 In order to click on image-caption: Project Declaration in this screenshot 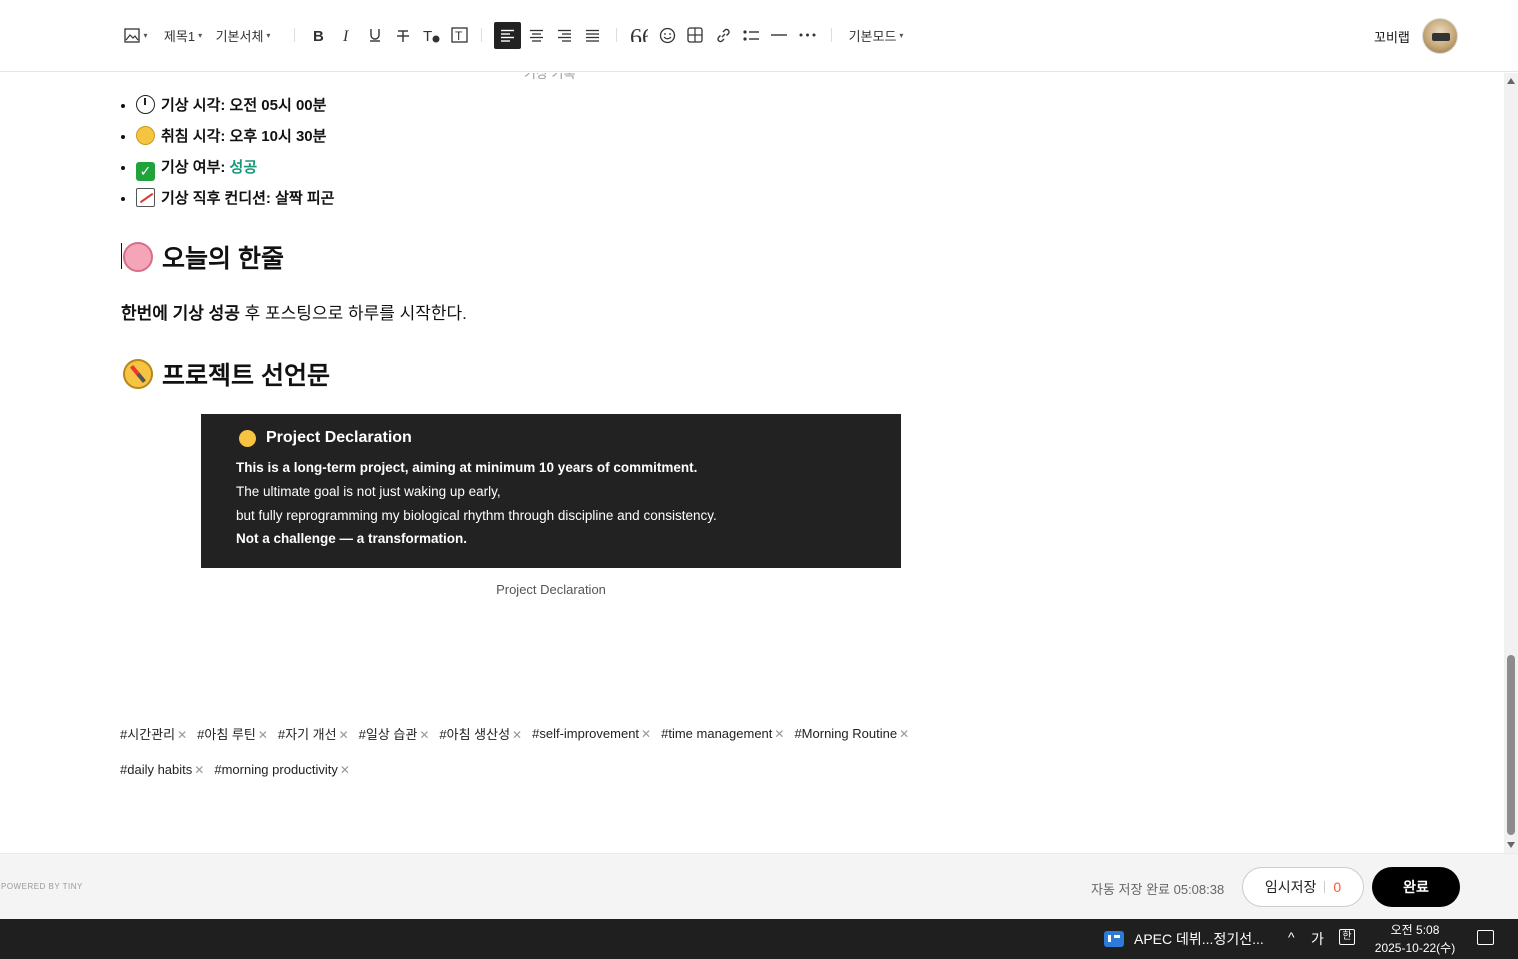, I will do `click(551, 589)`.